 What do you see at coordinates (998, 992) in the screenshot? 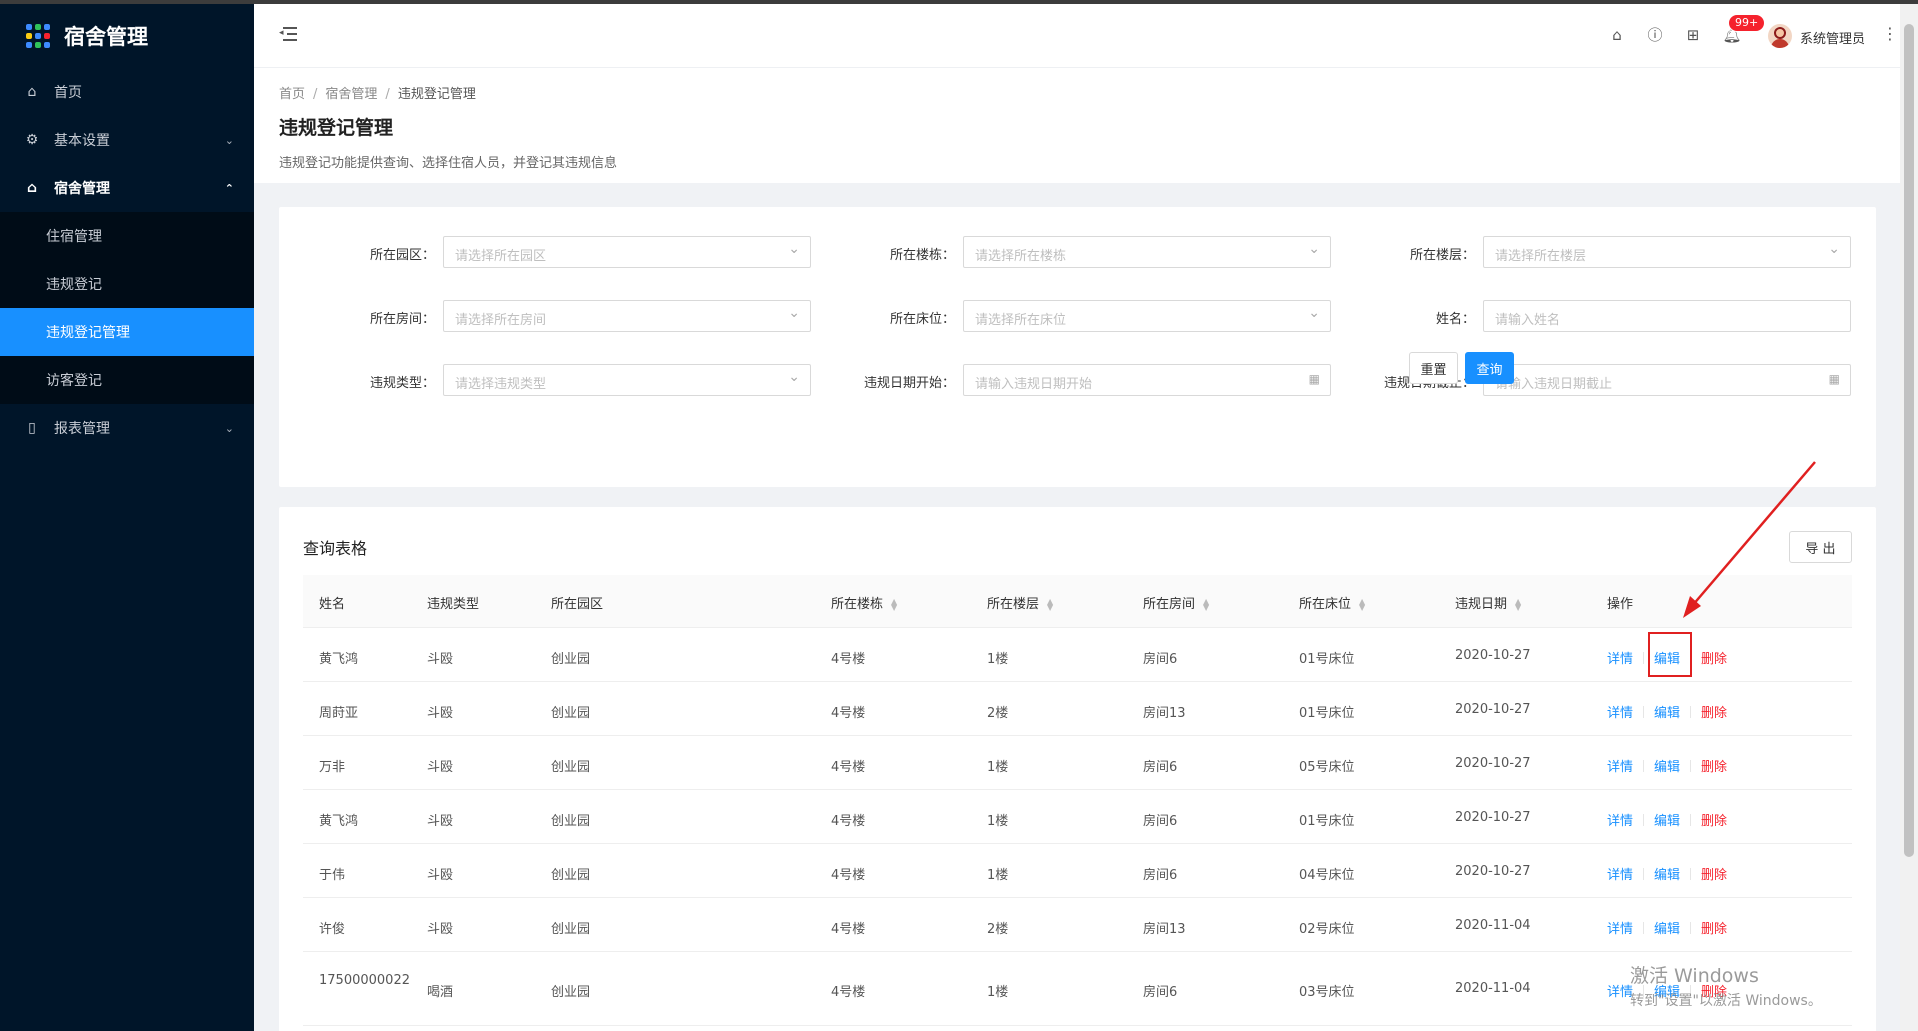
I see `table-cell: 1楼` at bounding box center [998, 992].